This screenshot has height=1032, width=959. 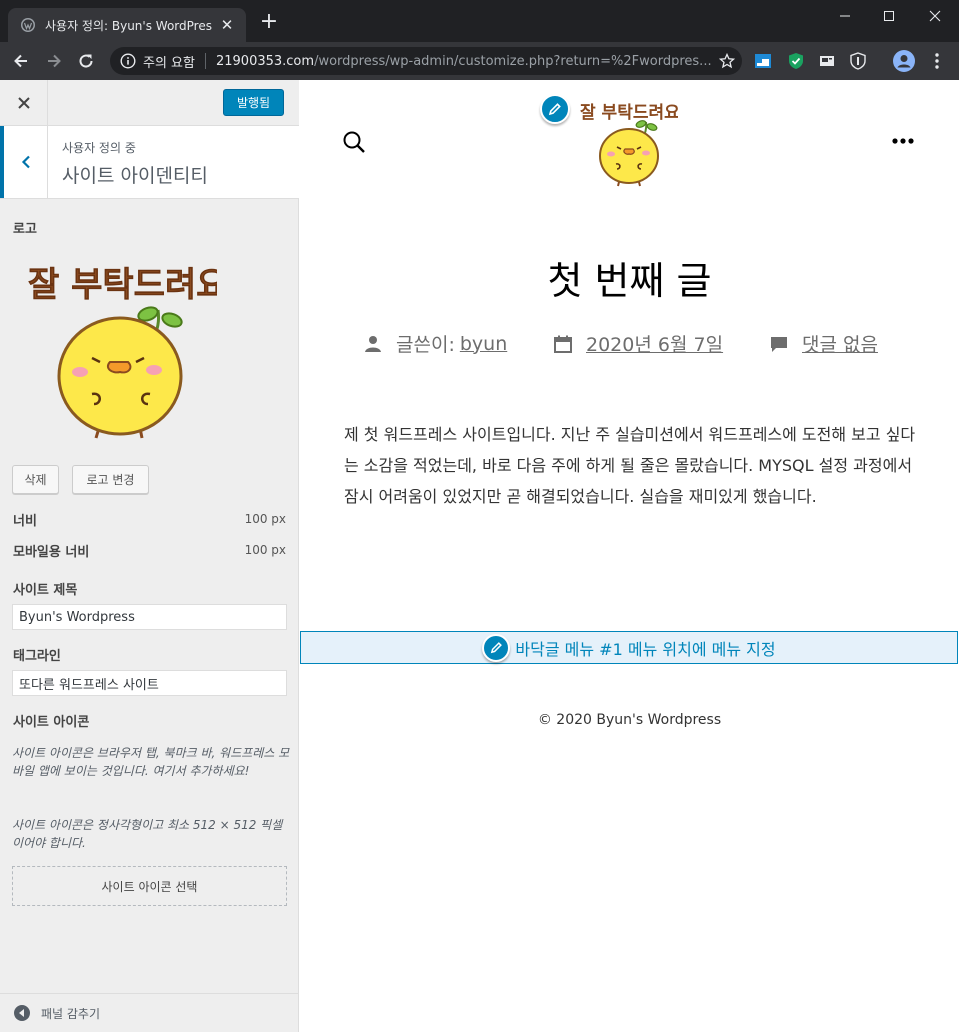 I want to click on wordpress-favicon-icon, so click(x=28, y=25).